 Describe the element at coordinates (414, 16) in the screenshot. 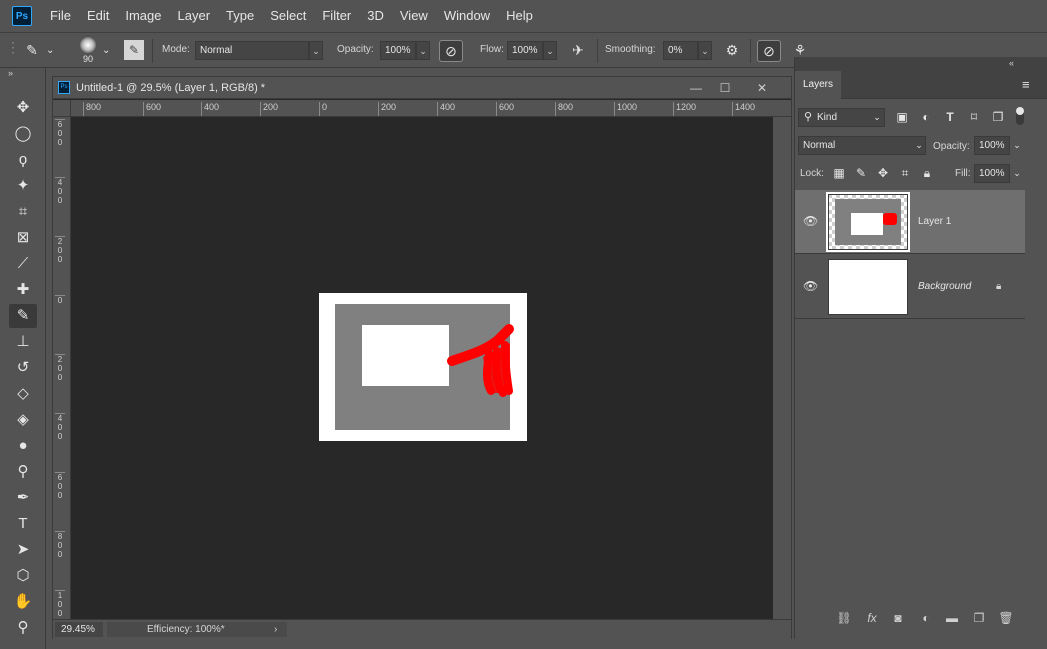

I see `menu-view: View` at that location.